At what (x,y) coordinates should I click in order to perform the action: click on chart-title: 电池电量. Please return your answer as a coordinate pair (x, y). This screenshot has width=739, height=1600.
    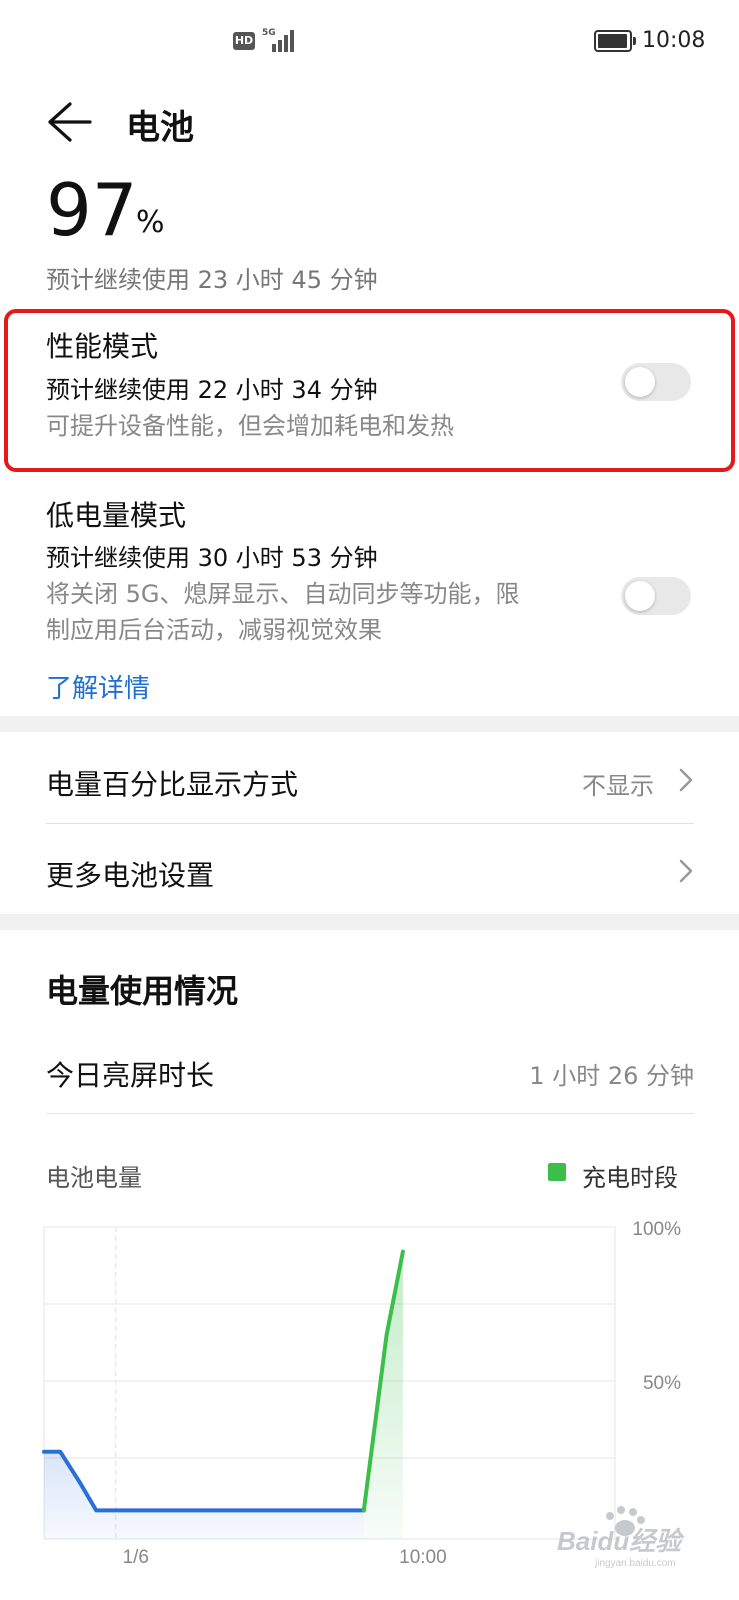
    Looking at the image, I should click on (94, 1178).